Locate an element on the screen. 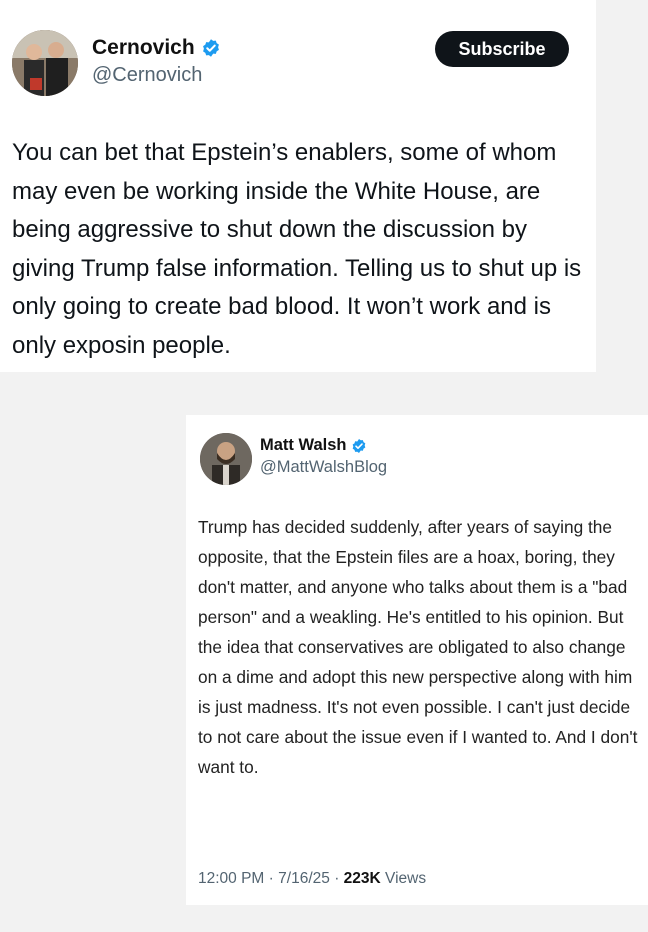 This screenshot has width=648, height=932. views-label: Views is located at coordinates (406, 878).